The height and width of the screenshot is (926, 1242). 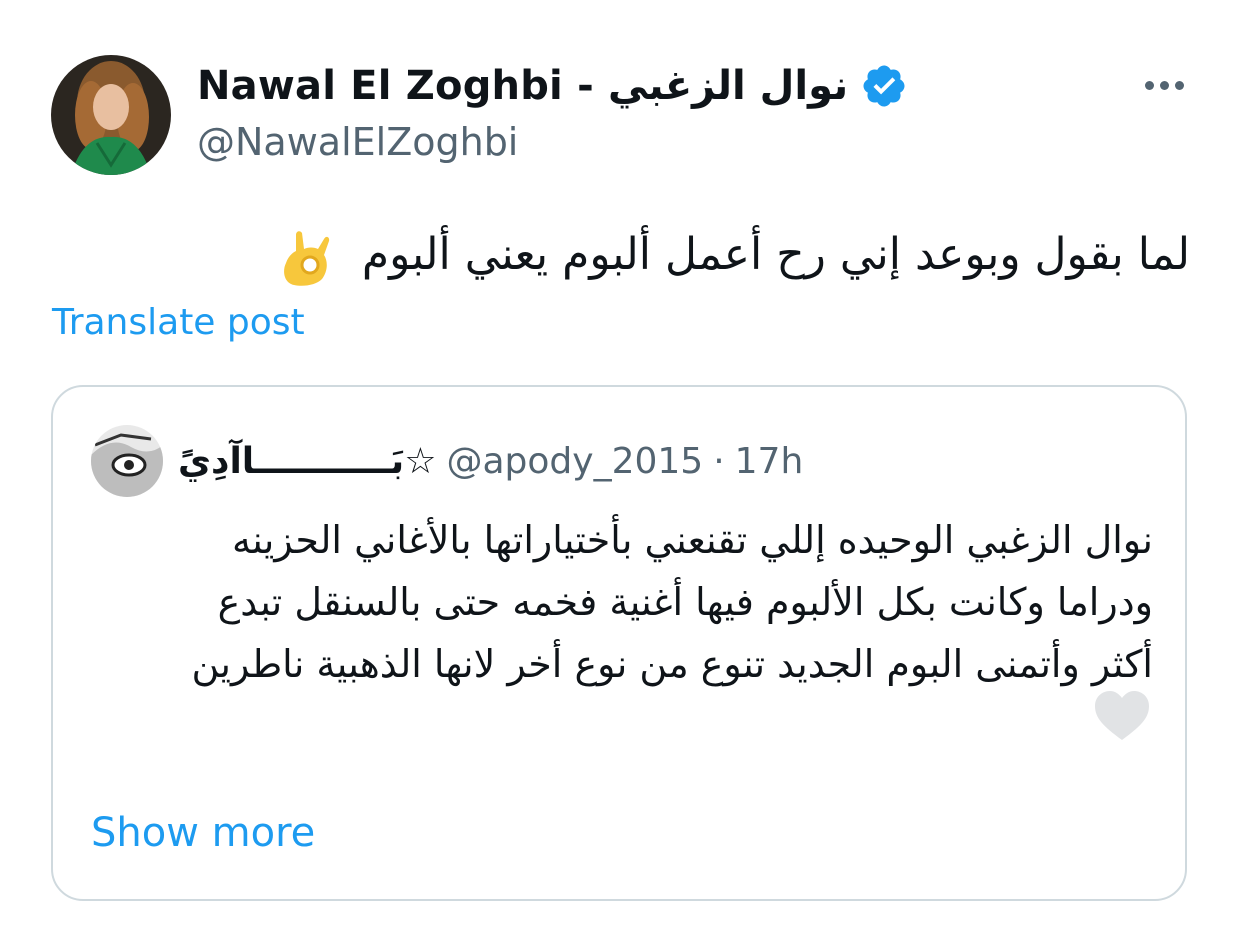 What do you see at coordinates (111, 115) in the screenshot?
I see `author-avatar` at bounding box center [111, 115].